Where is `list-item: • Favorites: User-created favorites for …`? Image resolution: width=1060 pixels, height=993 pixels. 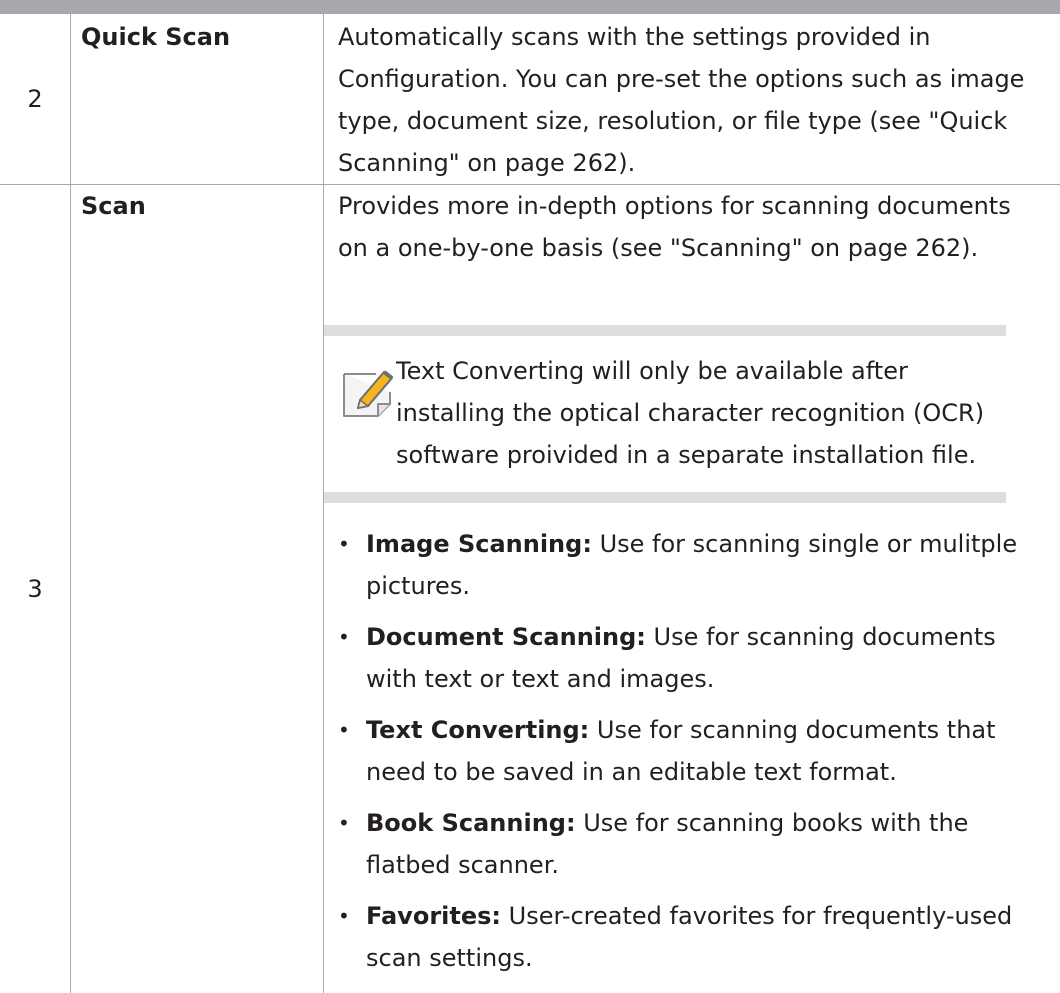
list-item: • Favorites: User-created favorites for … is located at coordinates (694, 937).